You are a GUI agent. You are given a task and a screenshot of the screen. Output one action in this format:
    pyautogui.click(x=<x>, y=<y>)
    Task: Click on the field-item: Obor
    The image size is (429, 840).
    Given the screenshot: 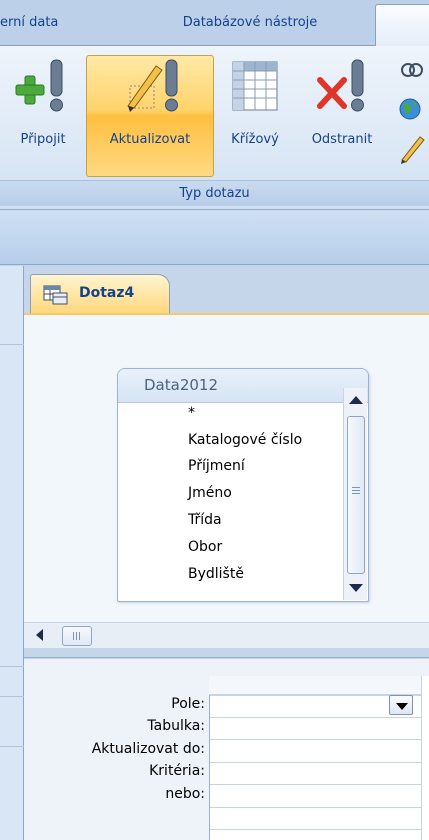 What is the action you would take?
    pyautogui.click(x=205, y=547)
    